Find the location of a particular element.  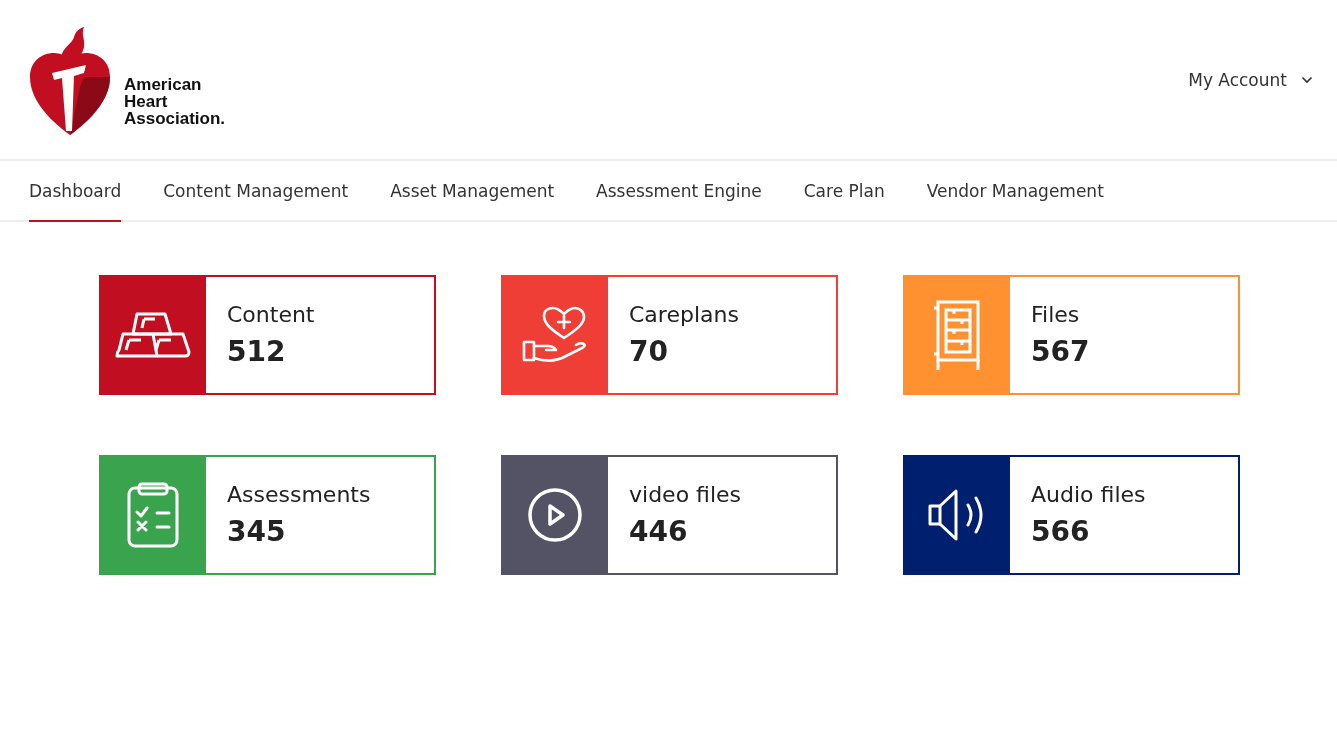

nav-tab: Asset Management is located at coordinates (472, 191).